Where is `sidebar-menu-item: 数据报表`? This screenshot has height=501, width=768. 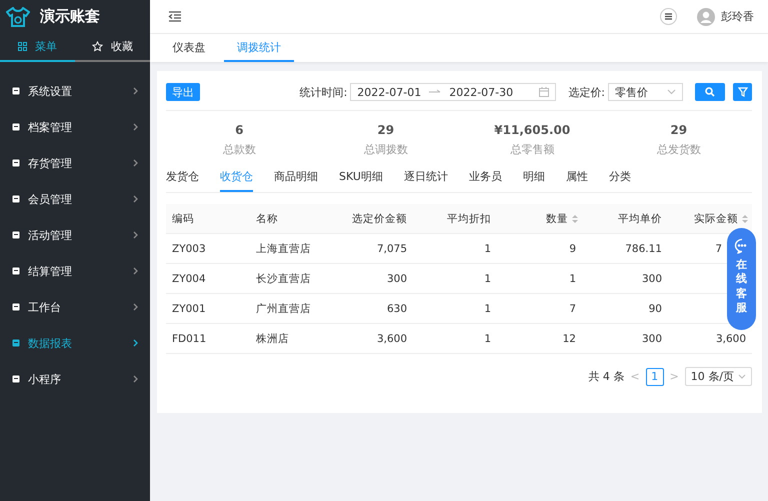 sidebar-menu-item: 数据报表 is located at coordinates (75, 343).